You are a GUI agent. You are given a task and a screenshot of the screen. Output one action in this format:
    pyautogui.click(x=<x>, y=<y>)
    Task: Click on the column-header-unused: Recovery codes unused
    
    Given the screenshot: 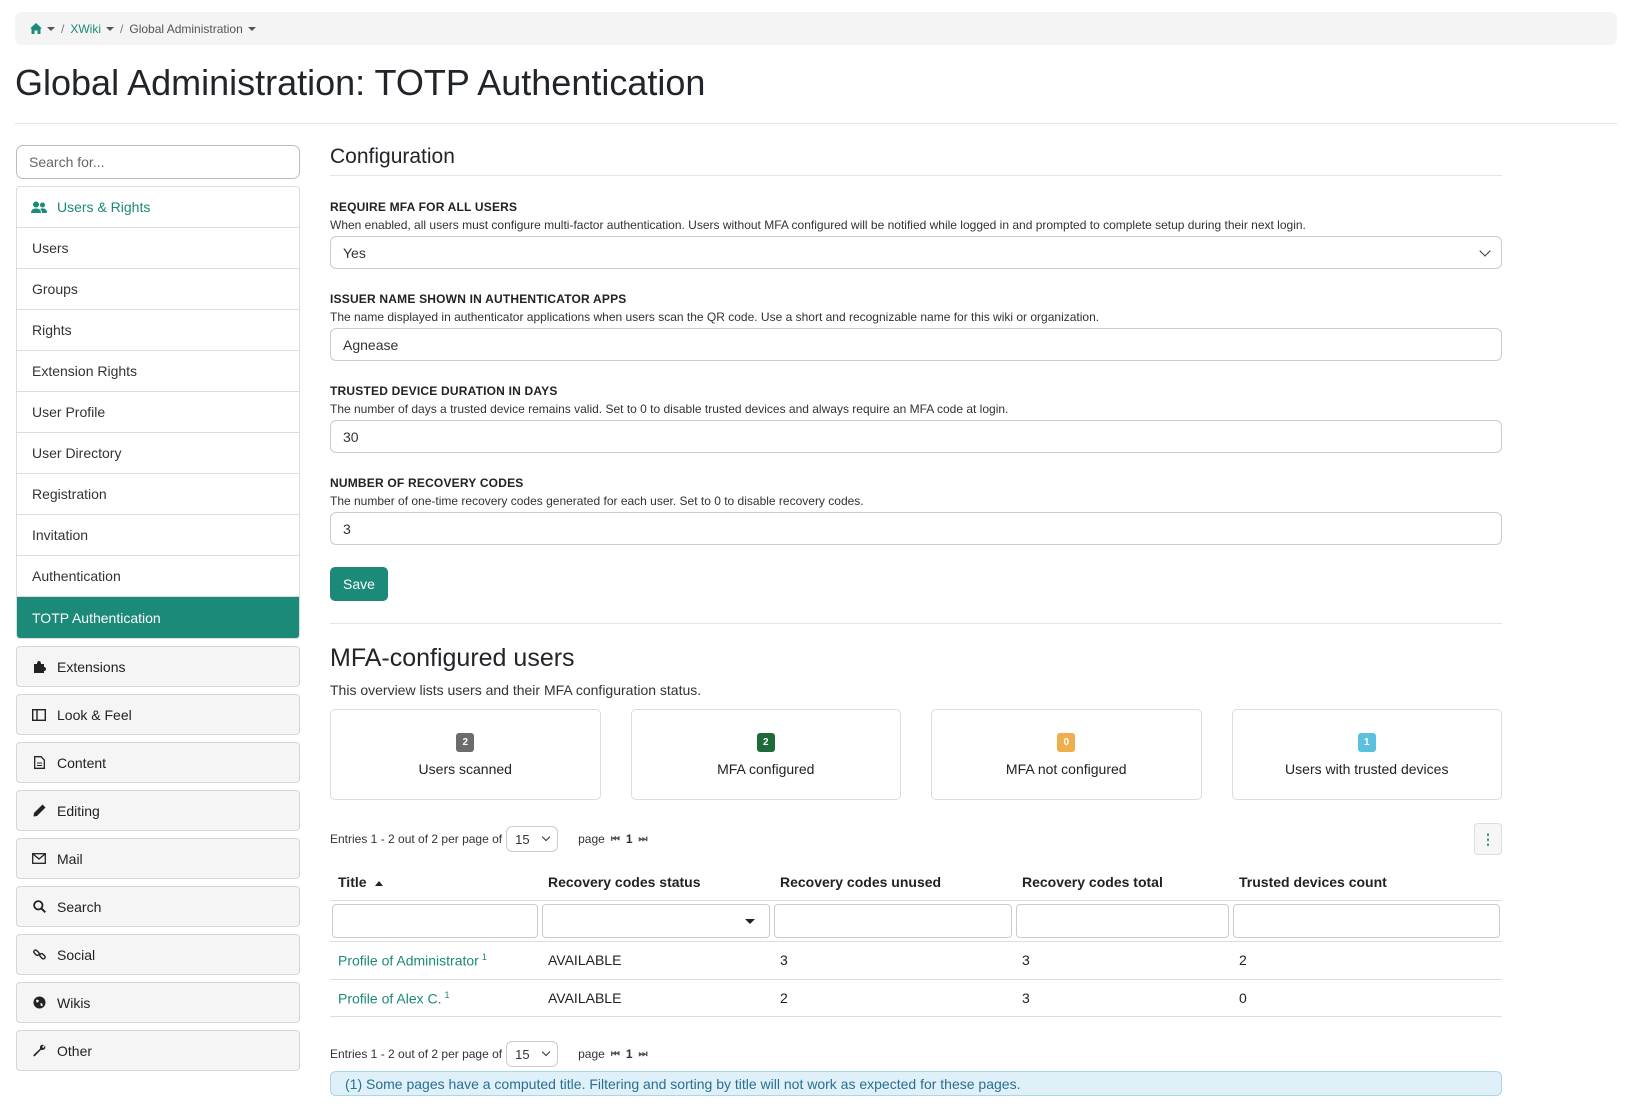 What is the action you would take?
    pyautogui.click(x=893, y=883)
    